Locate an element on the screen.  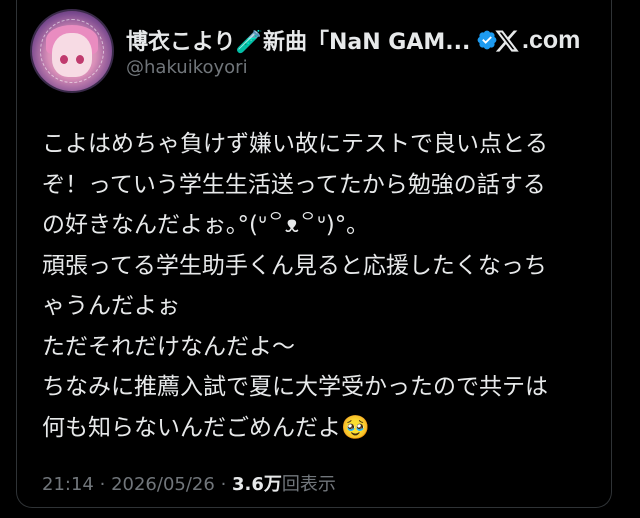
tweet-date: 2026/05/26 is located at coordinates (163, 484).